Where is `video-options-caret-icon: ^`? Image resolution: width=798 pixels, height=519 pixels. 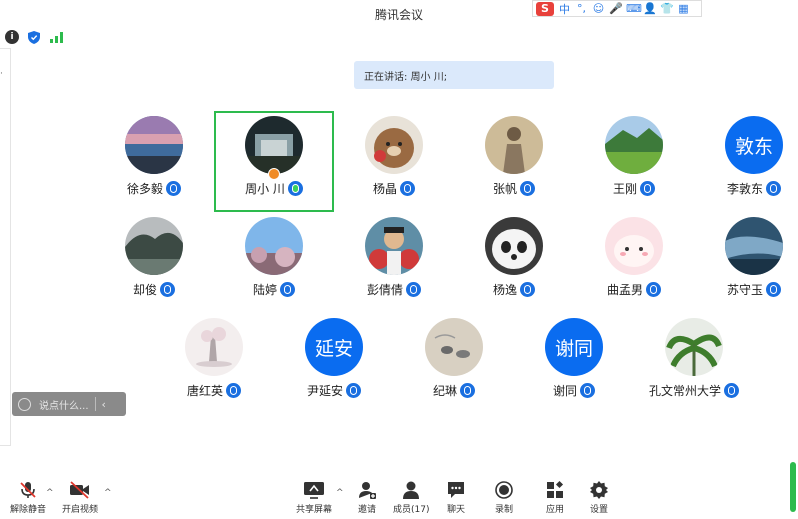 video-options-caret-icon: ^ is located at coordinates (108, 493).